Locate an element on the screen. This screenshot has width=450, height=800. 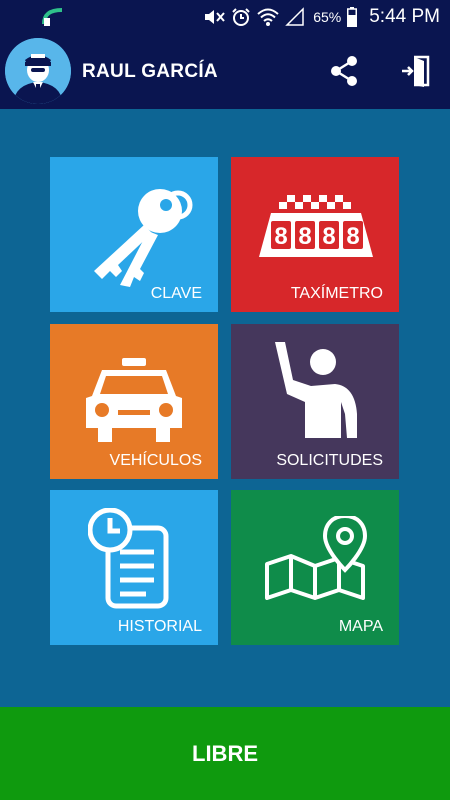
share-button is located at coordinates (345, 71).